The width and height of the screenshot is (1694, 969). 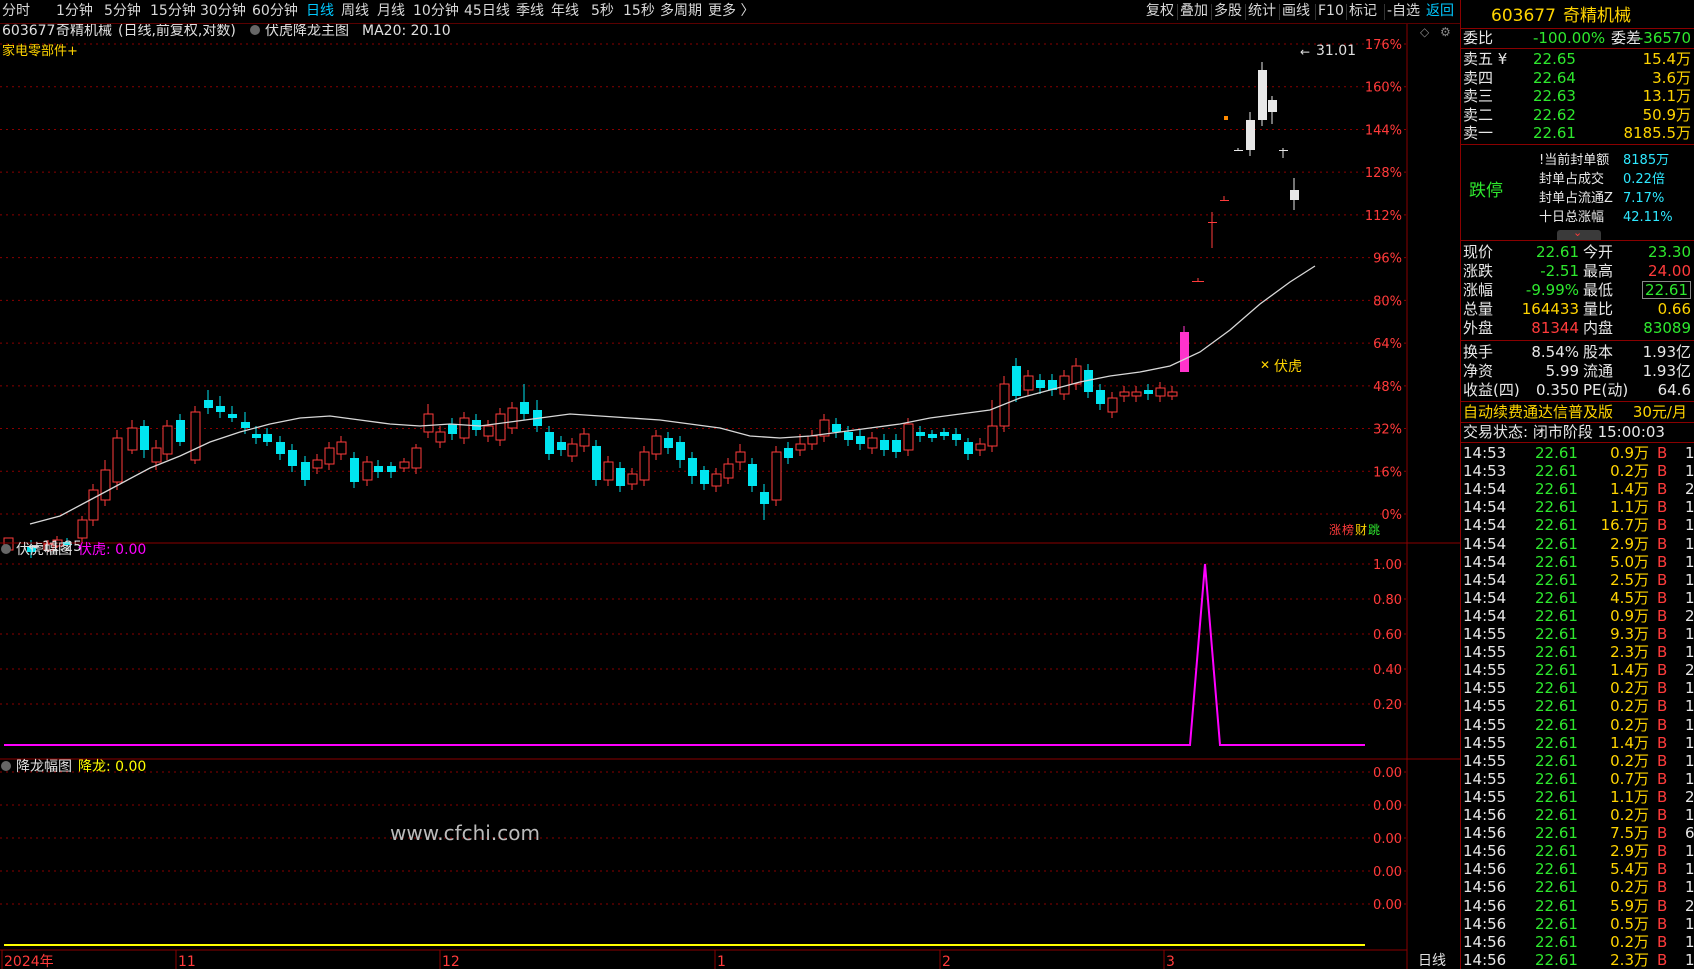 I want to click on indicator-name: 伏虎降龙主图, so click(x=307, y=31).